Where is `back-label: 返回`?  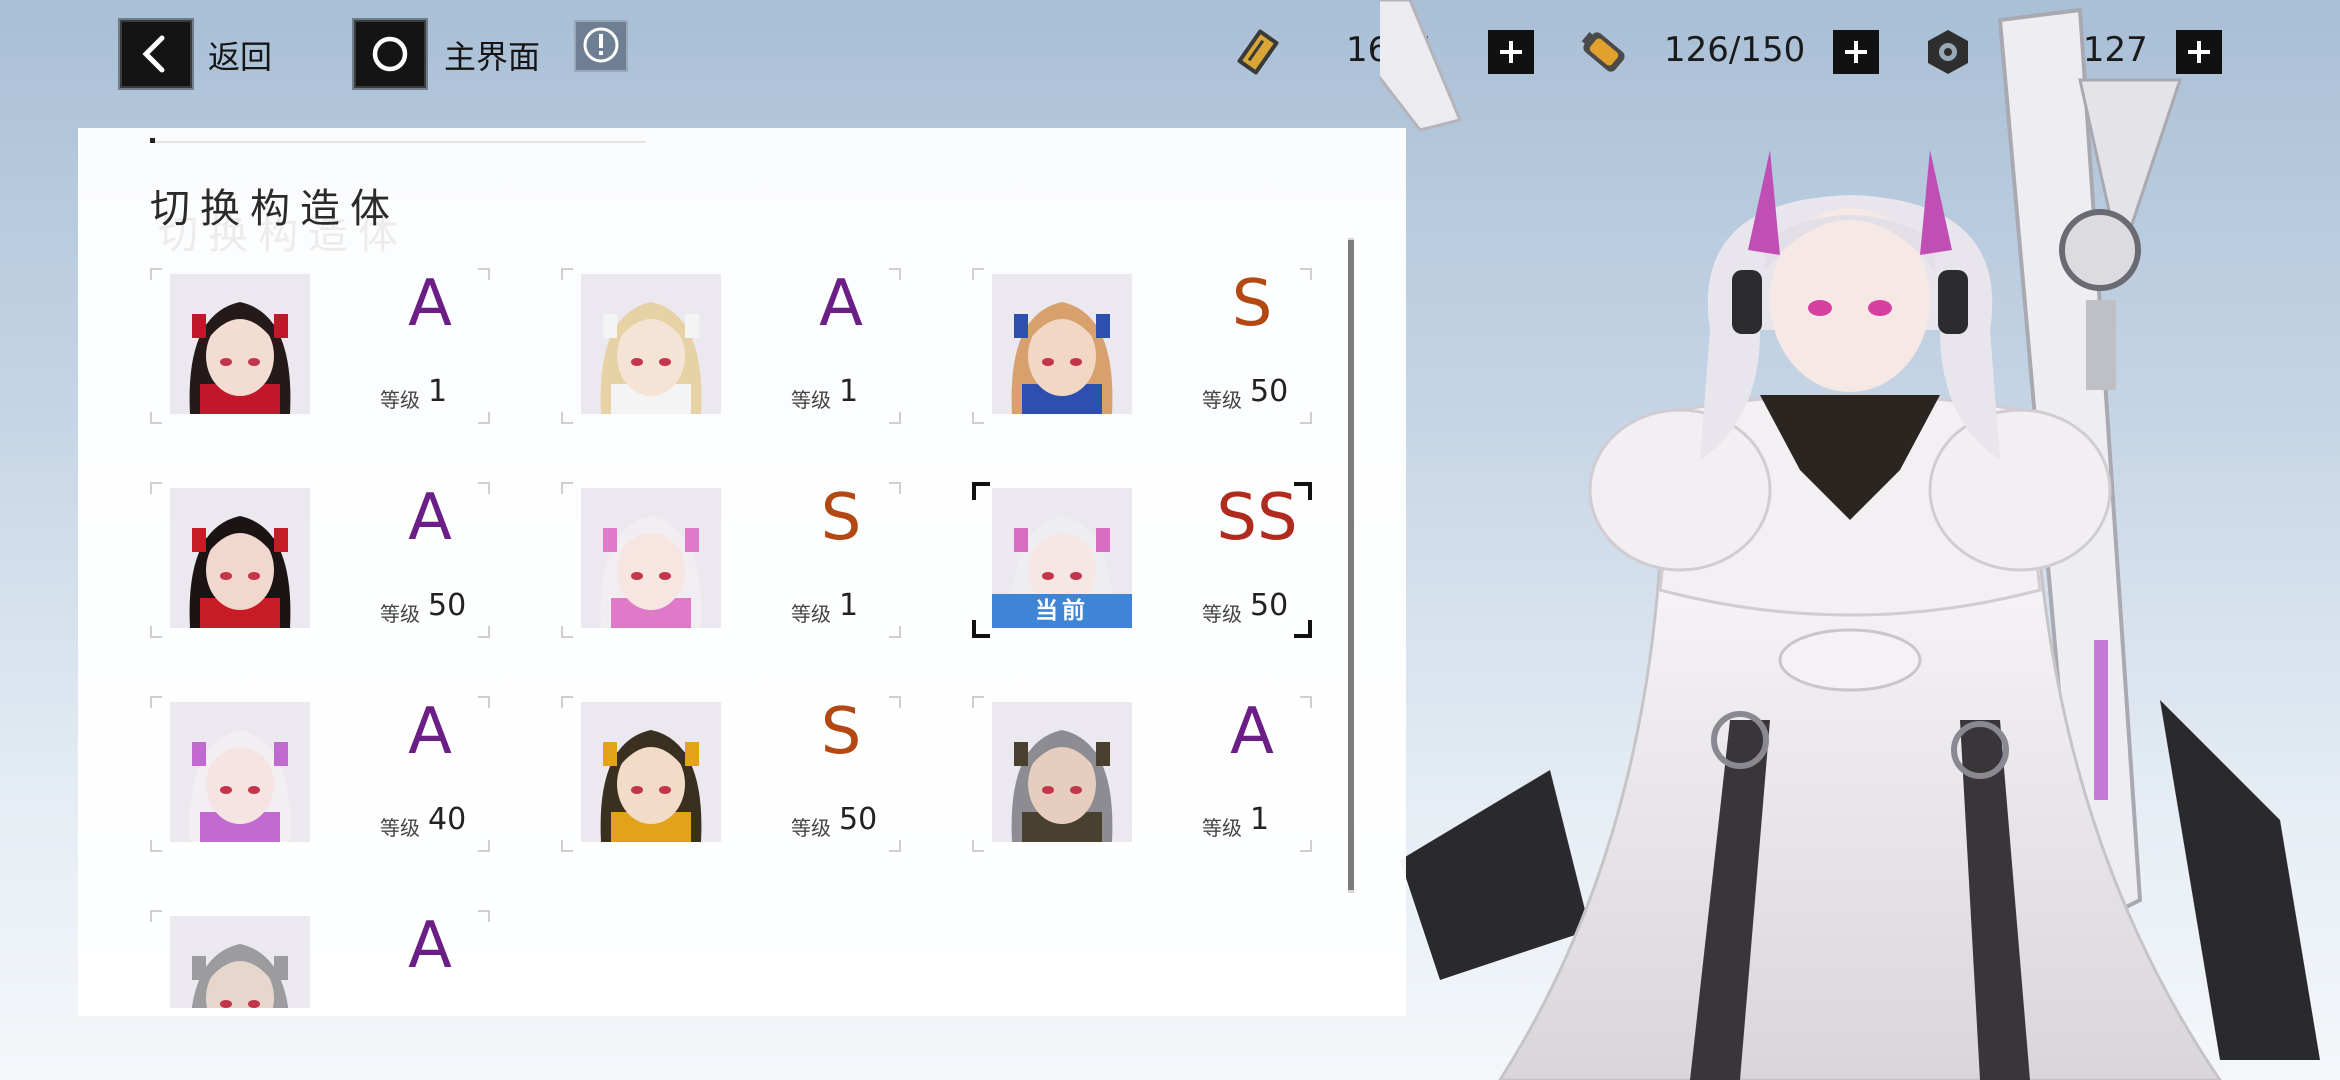 back-label: 返回 is located at coordinates (240, 55).